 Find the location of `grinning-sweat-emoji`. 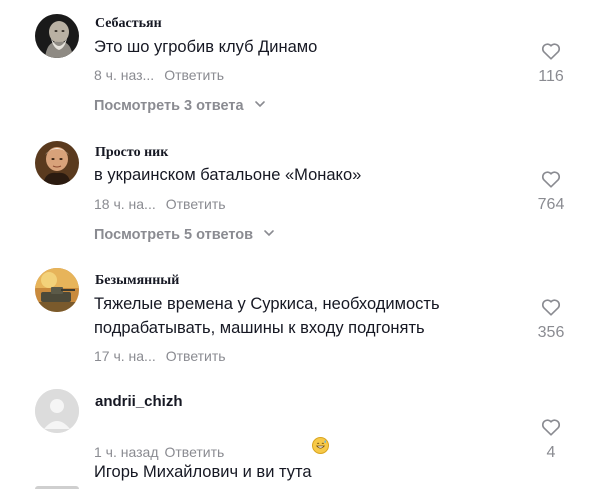

grinning-sweat-emoji is located at coordinates (320, 445).